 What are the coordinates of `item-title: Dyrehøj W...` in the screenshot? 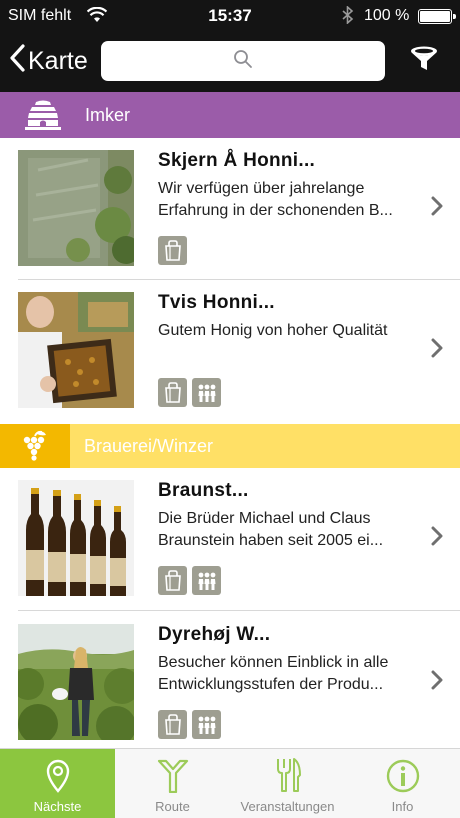 It's located at (214, 634).